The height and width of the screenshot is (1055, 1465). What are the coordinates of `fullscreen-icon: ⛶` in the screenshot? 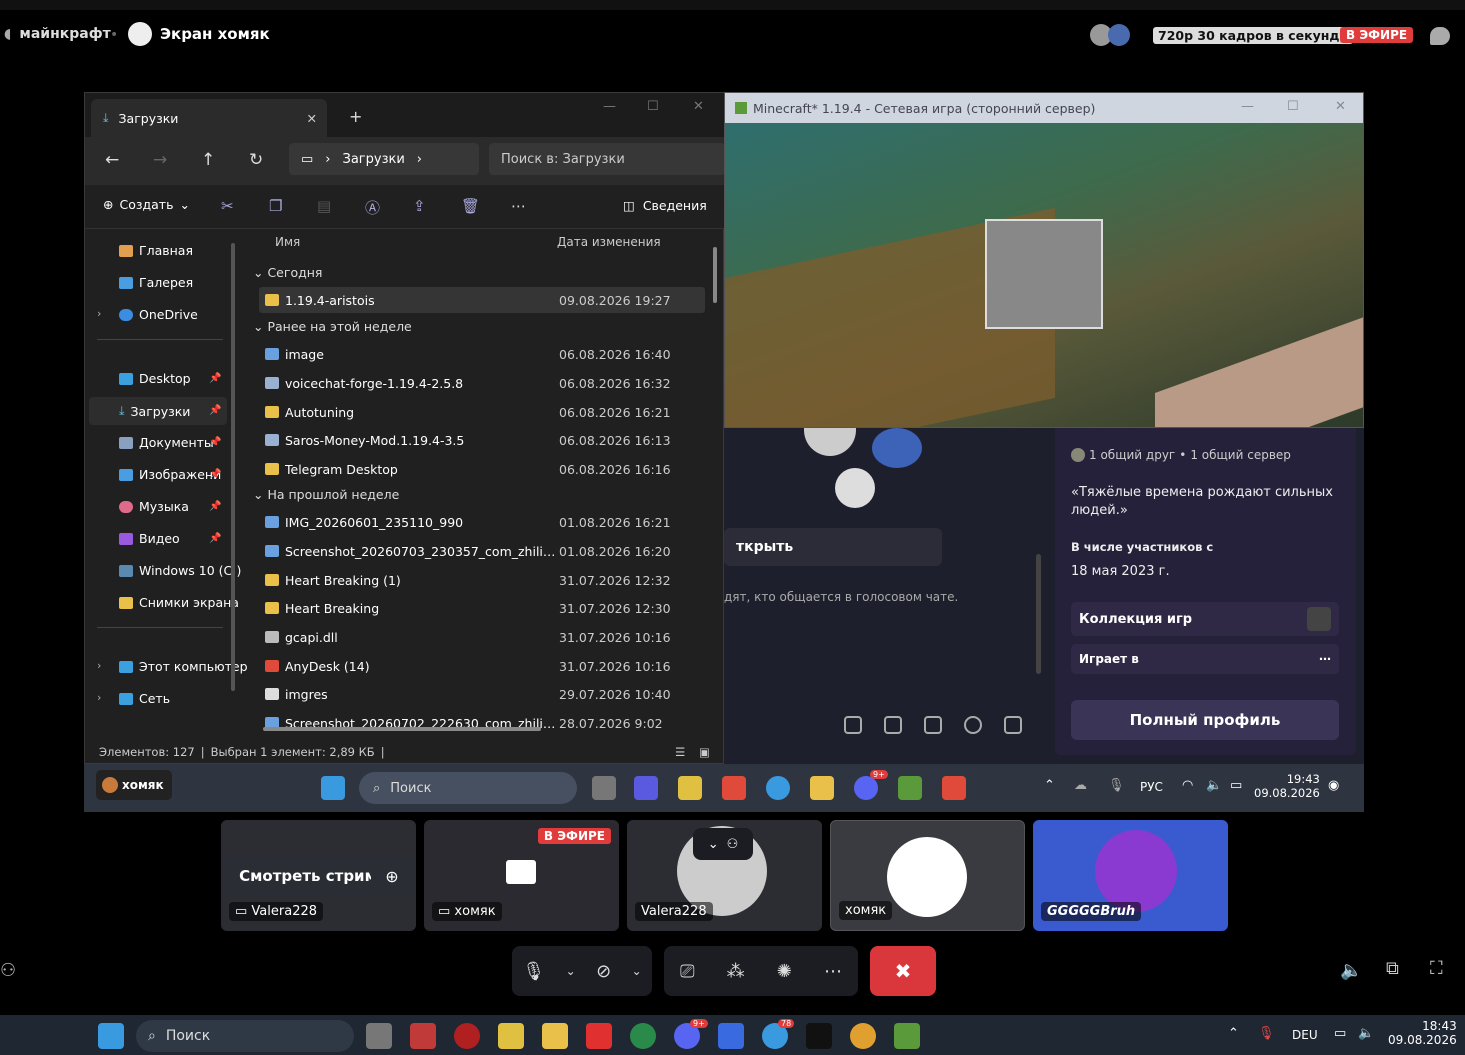 It's located at (1436, 968).